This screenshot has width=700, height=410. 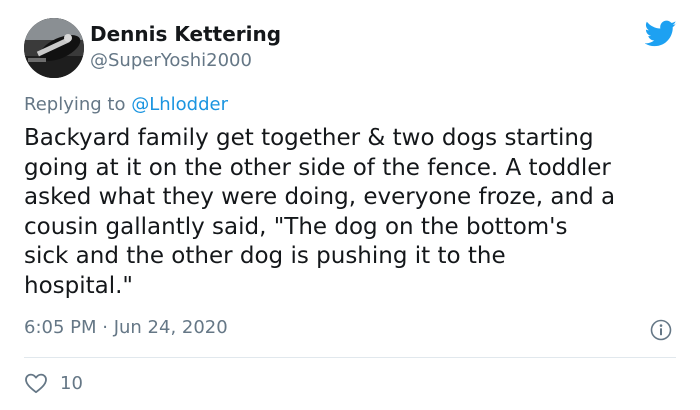 I want to click on like-count: 10, so click(x=71, y=383).